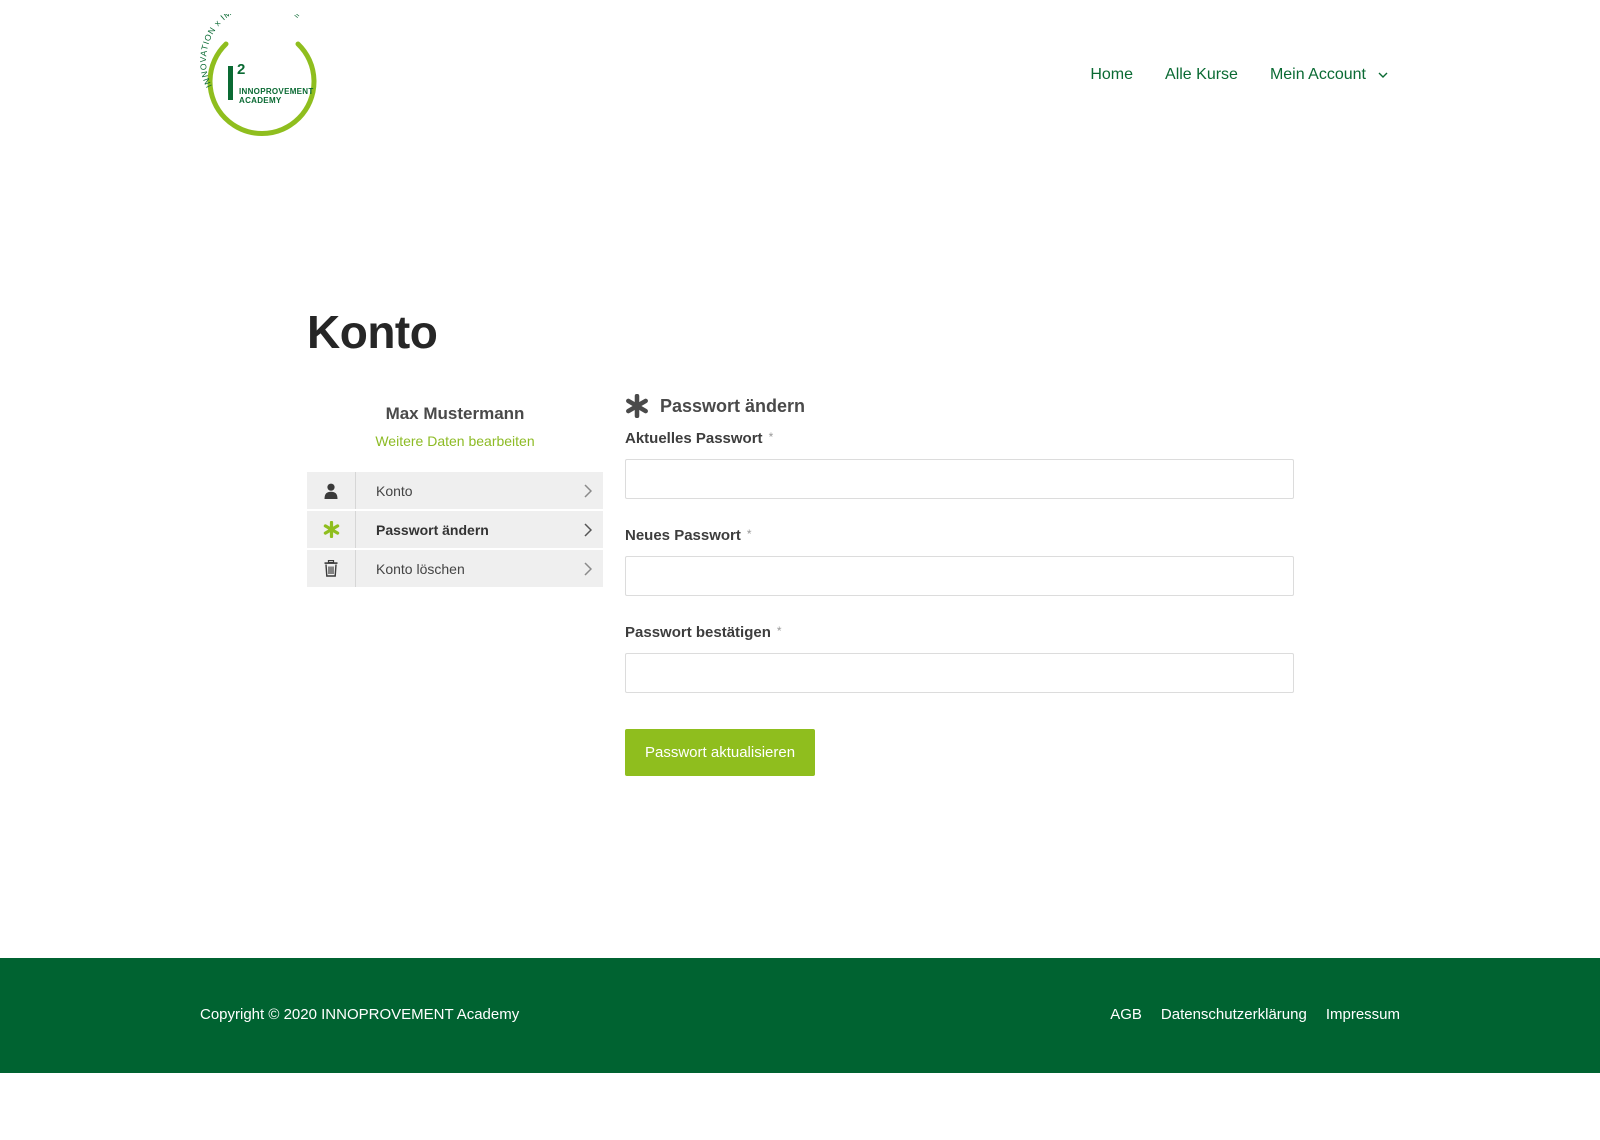 Image resolution: width=1600 pixels, height=1140 pixels. I want to click on current-password-label: Aktuelles Passwort *, so click(959, 438).